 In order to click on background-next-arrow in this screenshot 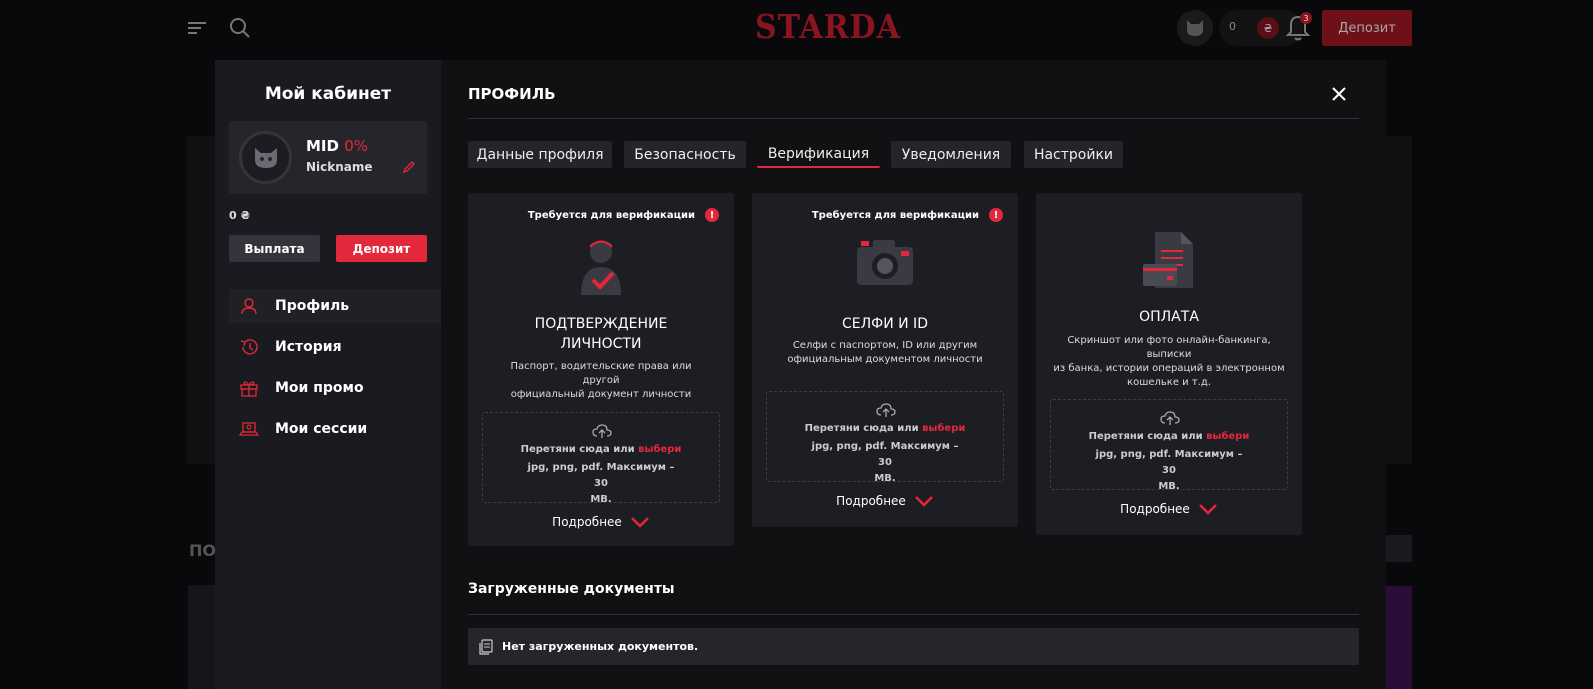, I will do `click(1399, 548)`.